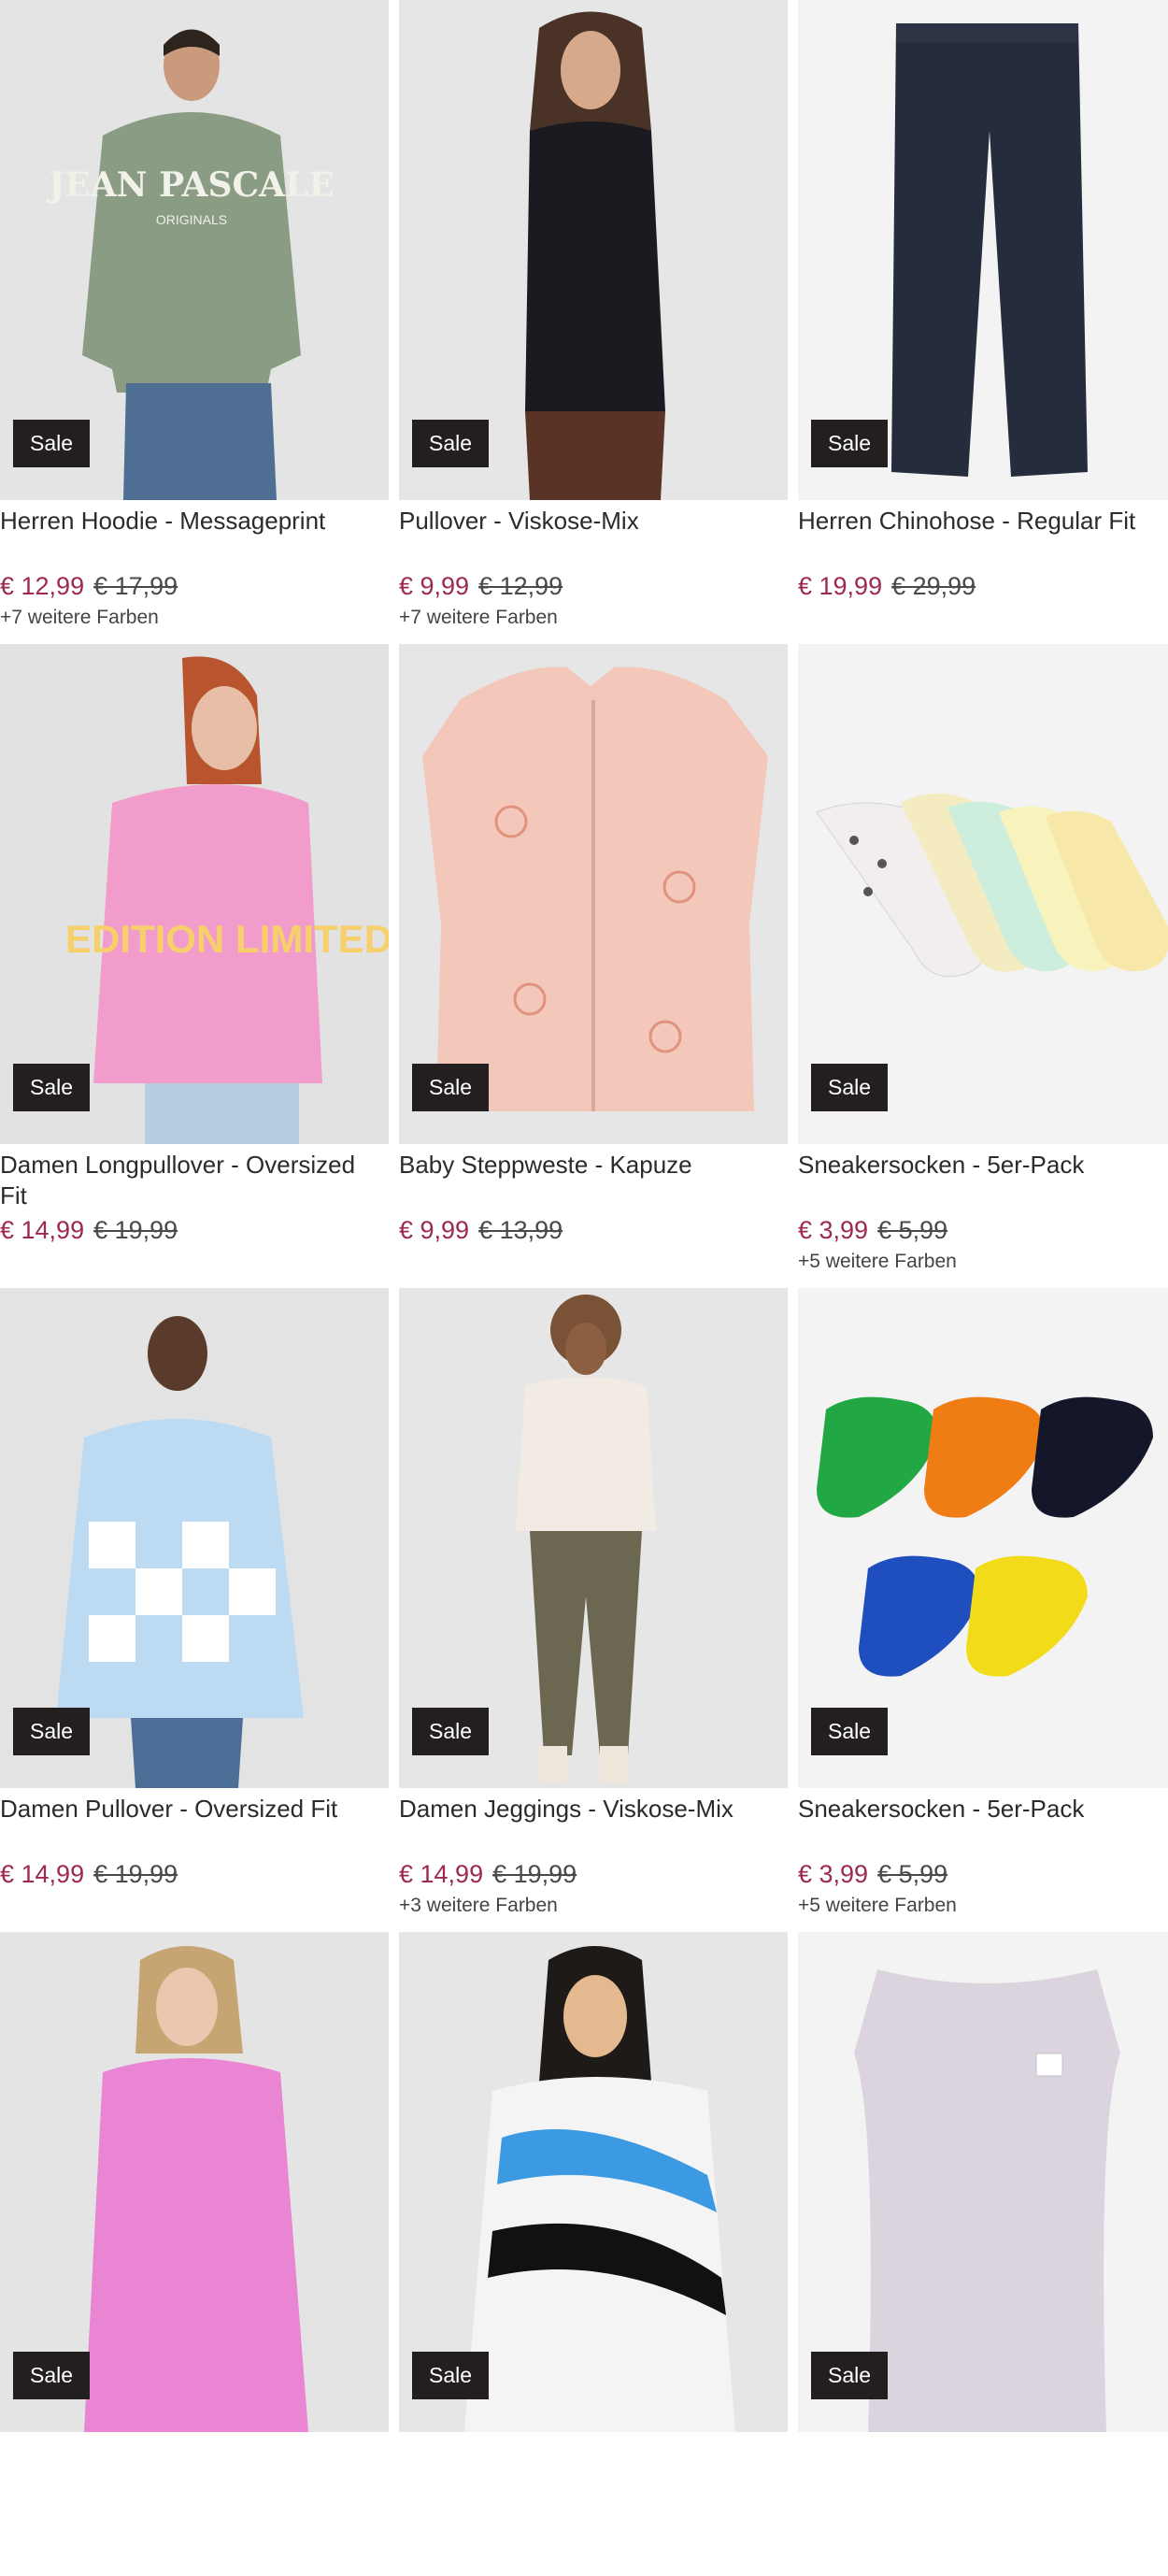 The width and height of the screenshot is (1168, 2576). Describe the element at coordinates (194, 250) in the screenshot. I see `product-image: JEAN PASCALE ORIGINALS Sale` at that location.